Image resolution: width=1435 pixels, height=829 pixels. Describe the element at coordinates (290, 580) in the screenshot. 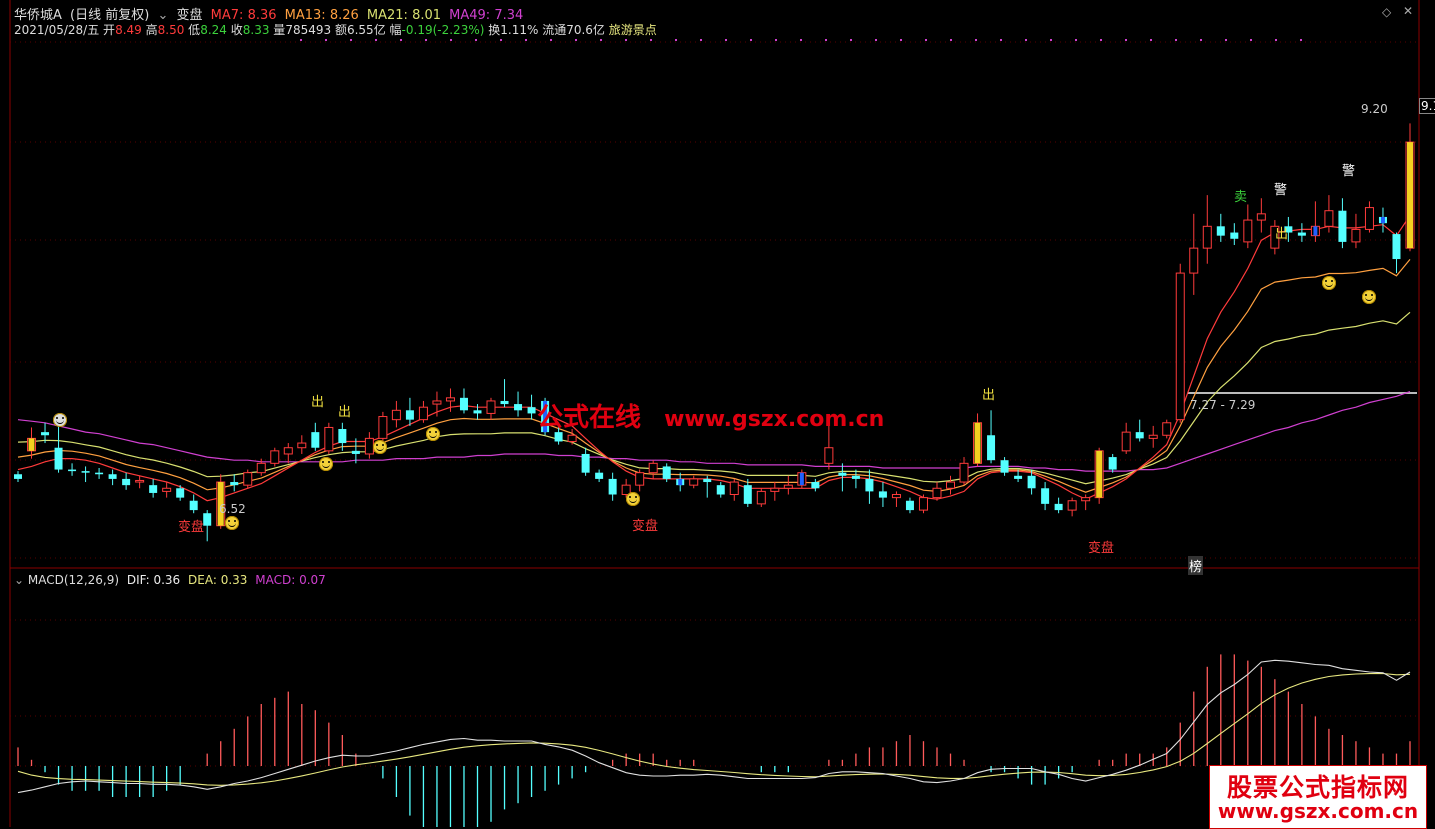

I see `macd-value: MACD: 0.07` at that location.